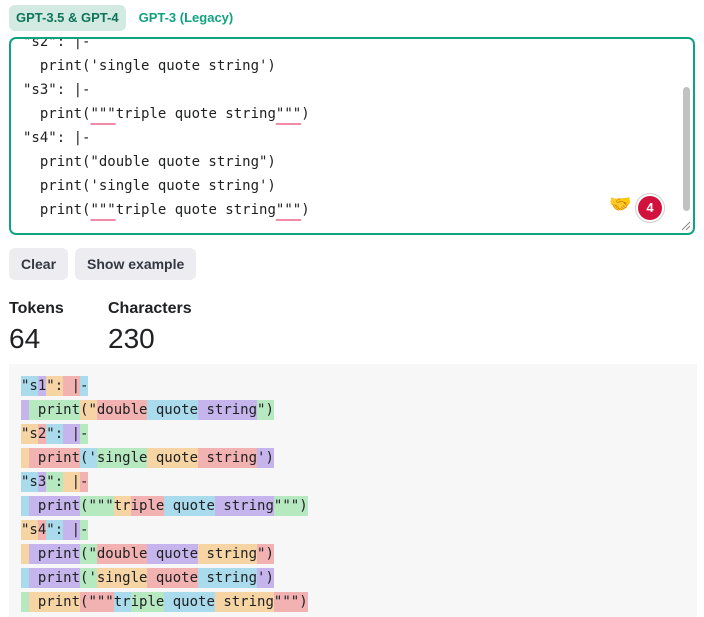  Describe the element at coordinates (57, 90) in the screenshot. I see `editor-text-segment: "s3": |-` at that location.